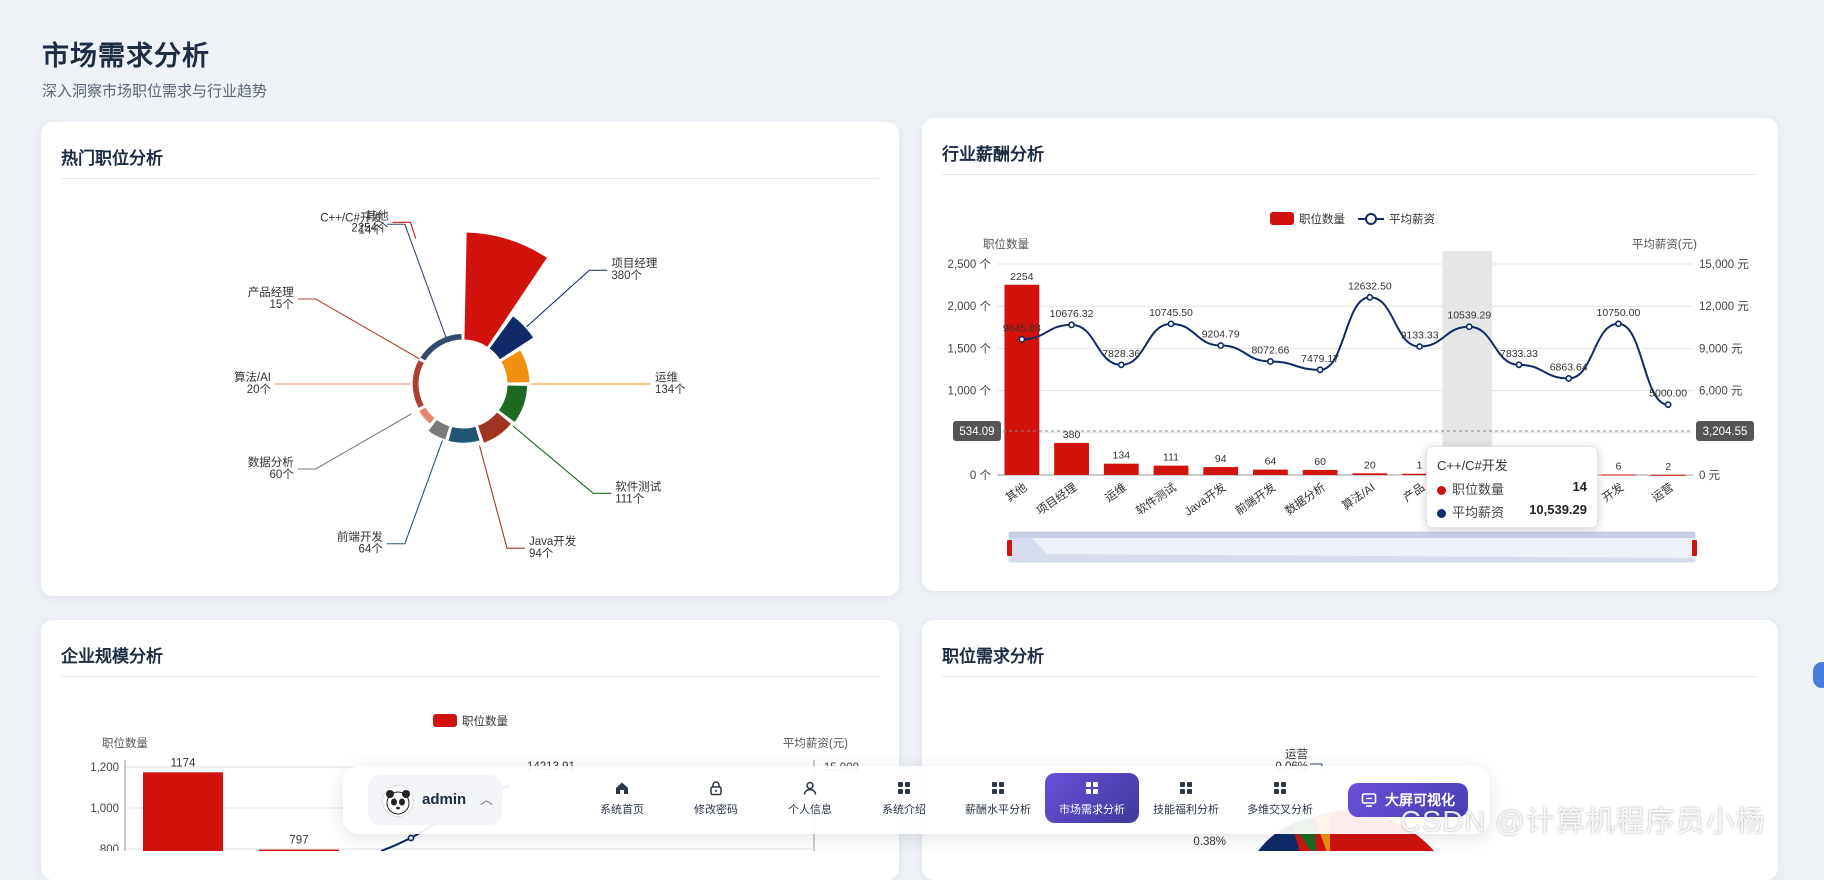 This screenshot has width=1824, height=880. I want to click on nav-item: 系统首页, so click(622, 798).